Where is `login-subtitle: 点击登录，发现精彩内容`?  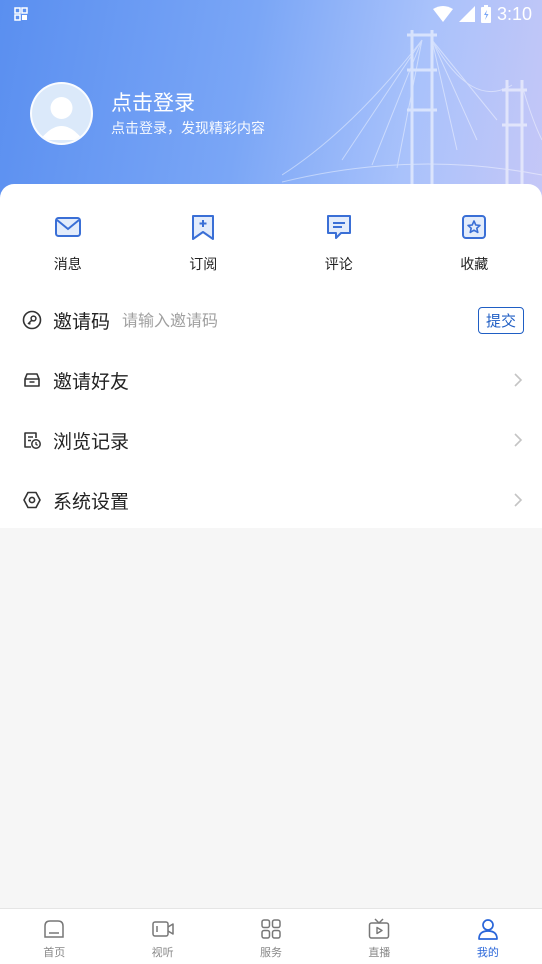 login-subtitle: 点击登录，发现精彩内容 is located at coordinates (188, 128).